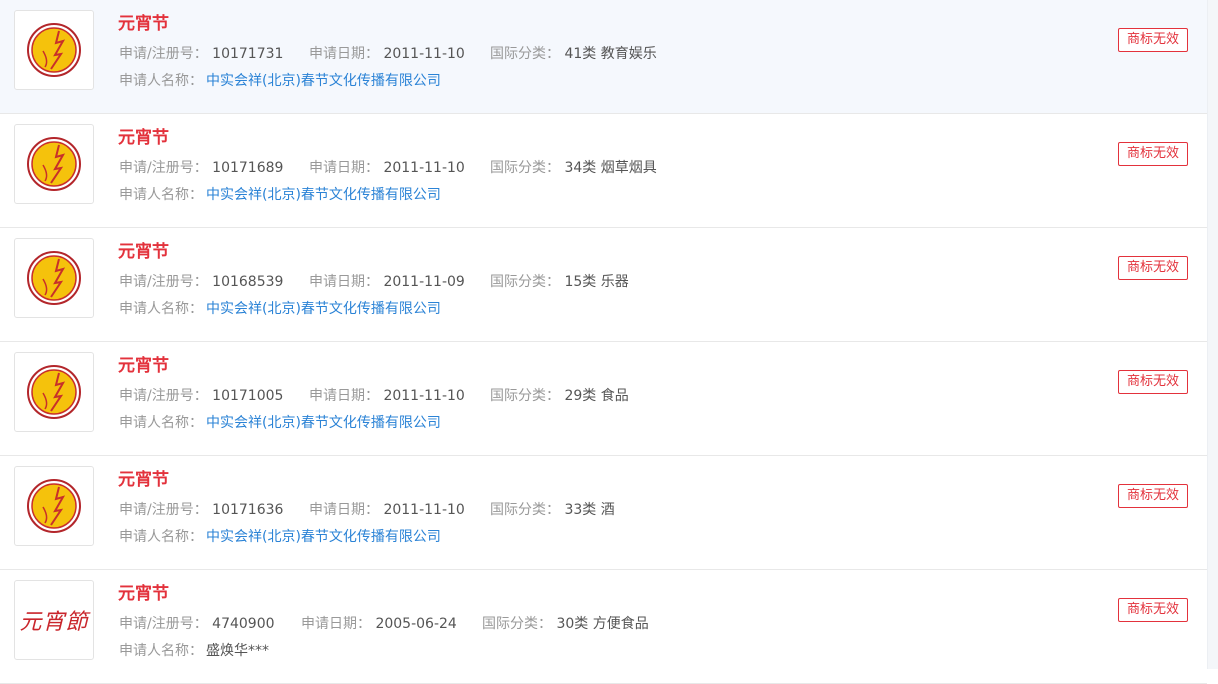 This screenshot has width=1218, height=684. Describe the element at coordinates (248, 168) in the screenshot. I see `regno-value: 10171689` at that location.